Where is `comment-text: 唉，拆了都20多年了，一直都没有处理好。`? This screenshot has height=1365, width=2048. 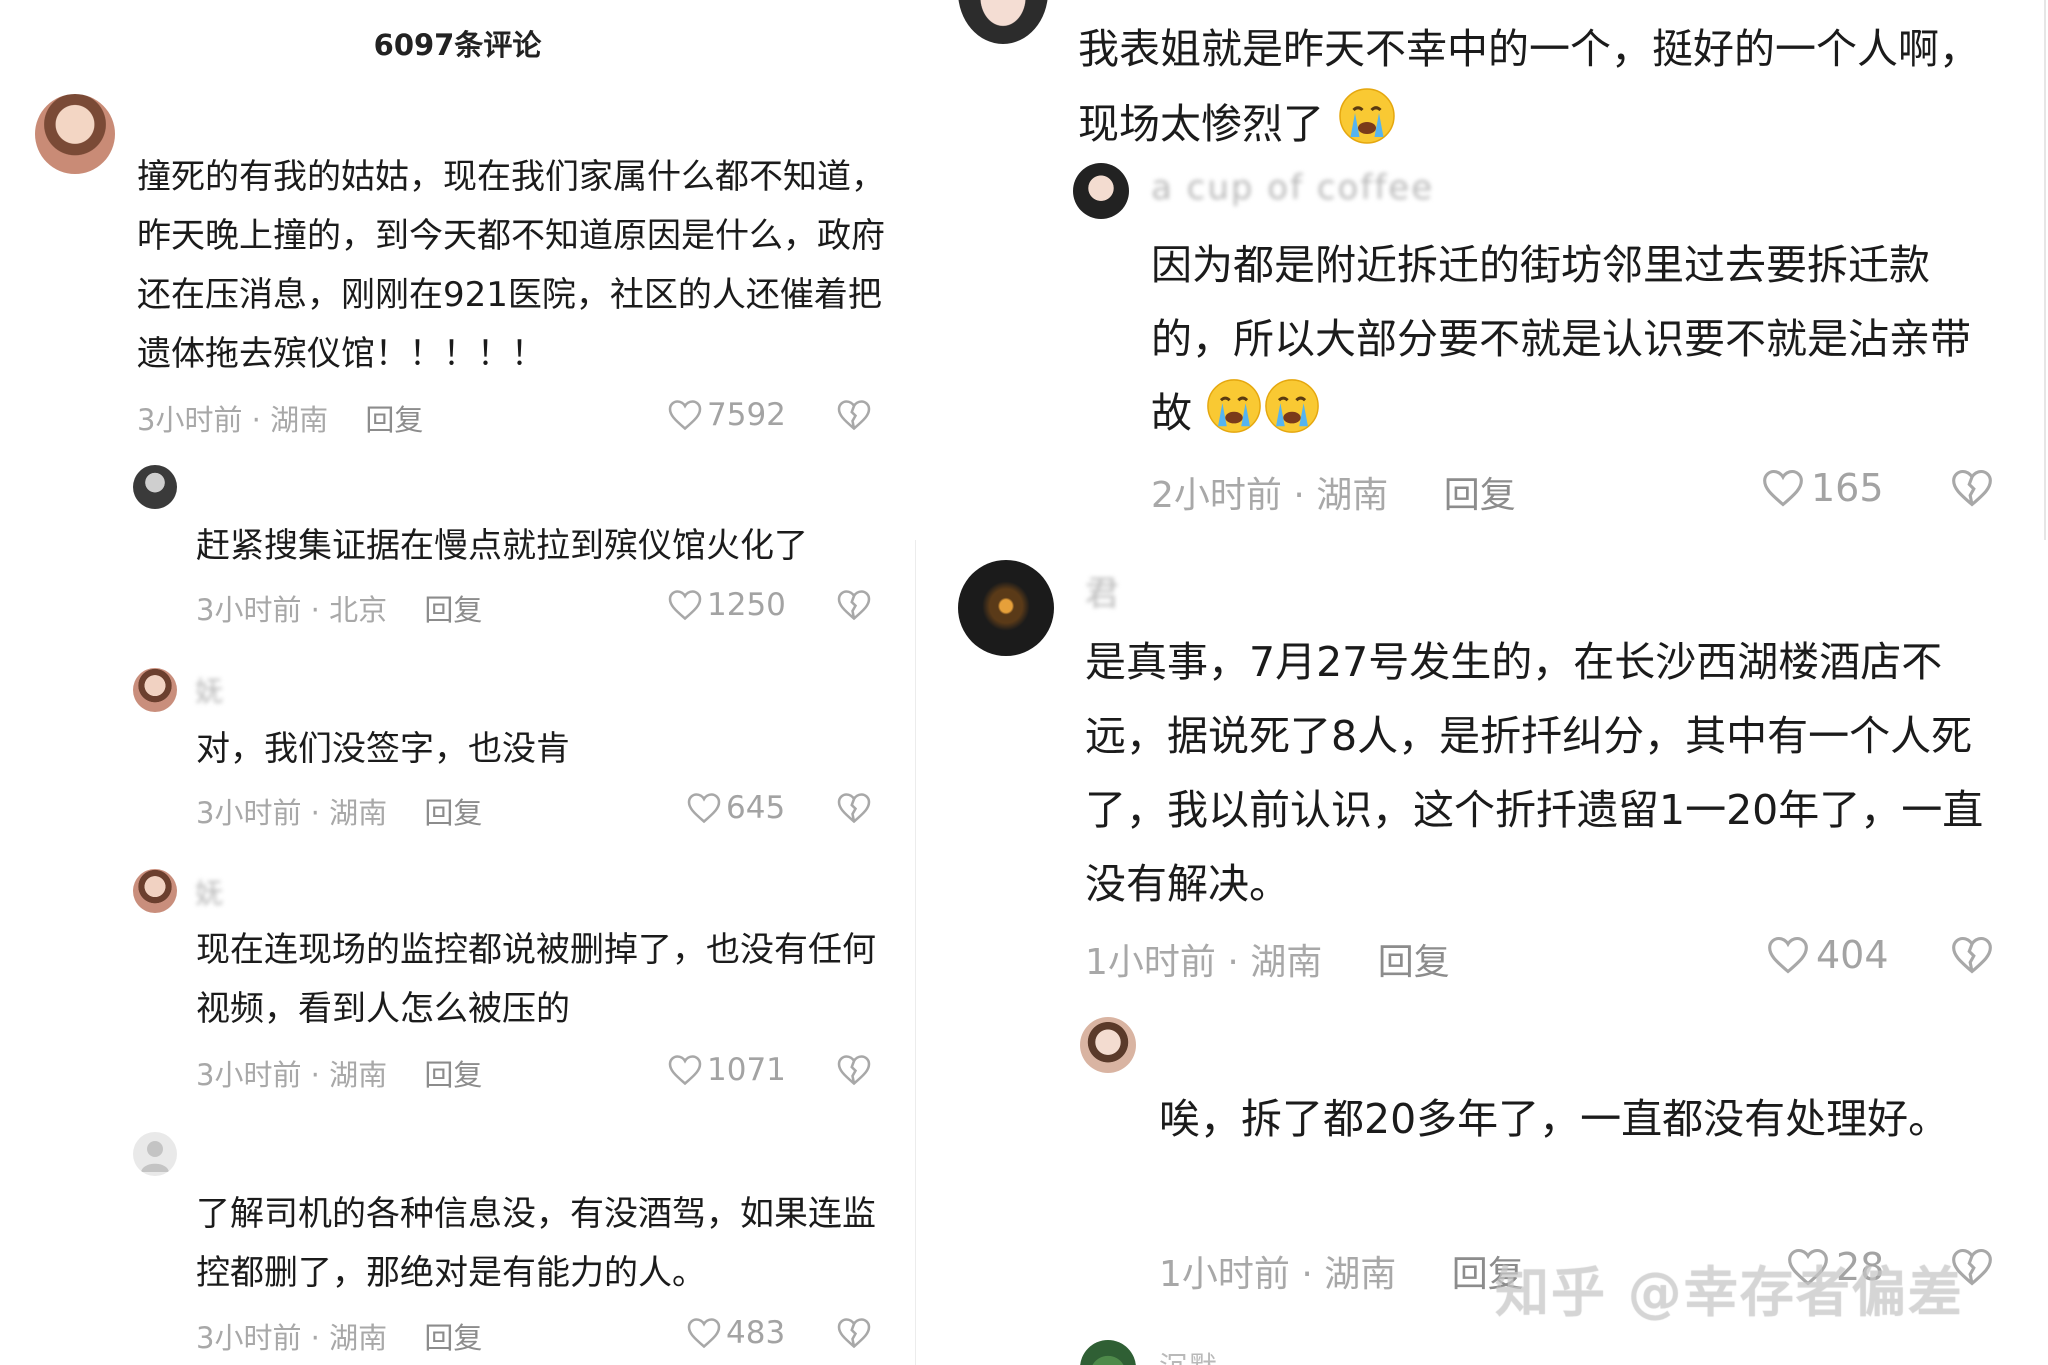
comment-text: 唉，拆了都20多年了，一直都没有处理好。 is located at coordinates (1554, 1119).